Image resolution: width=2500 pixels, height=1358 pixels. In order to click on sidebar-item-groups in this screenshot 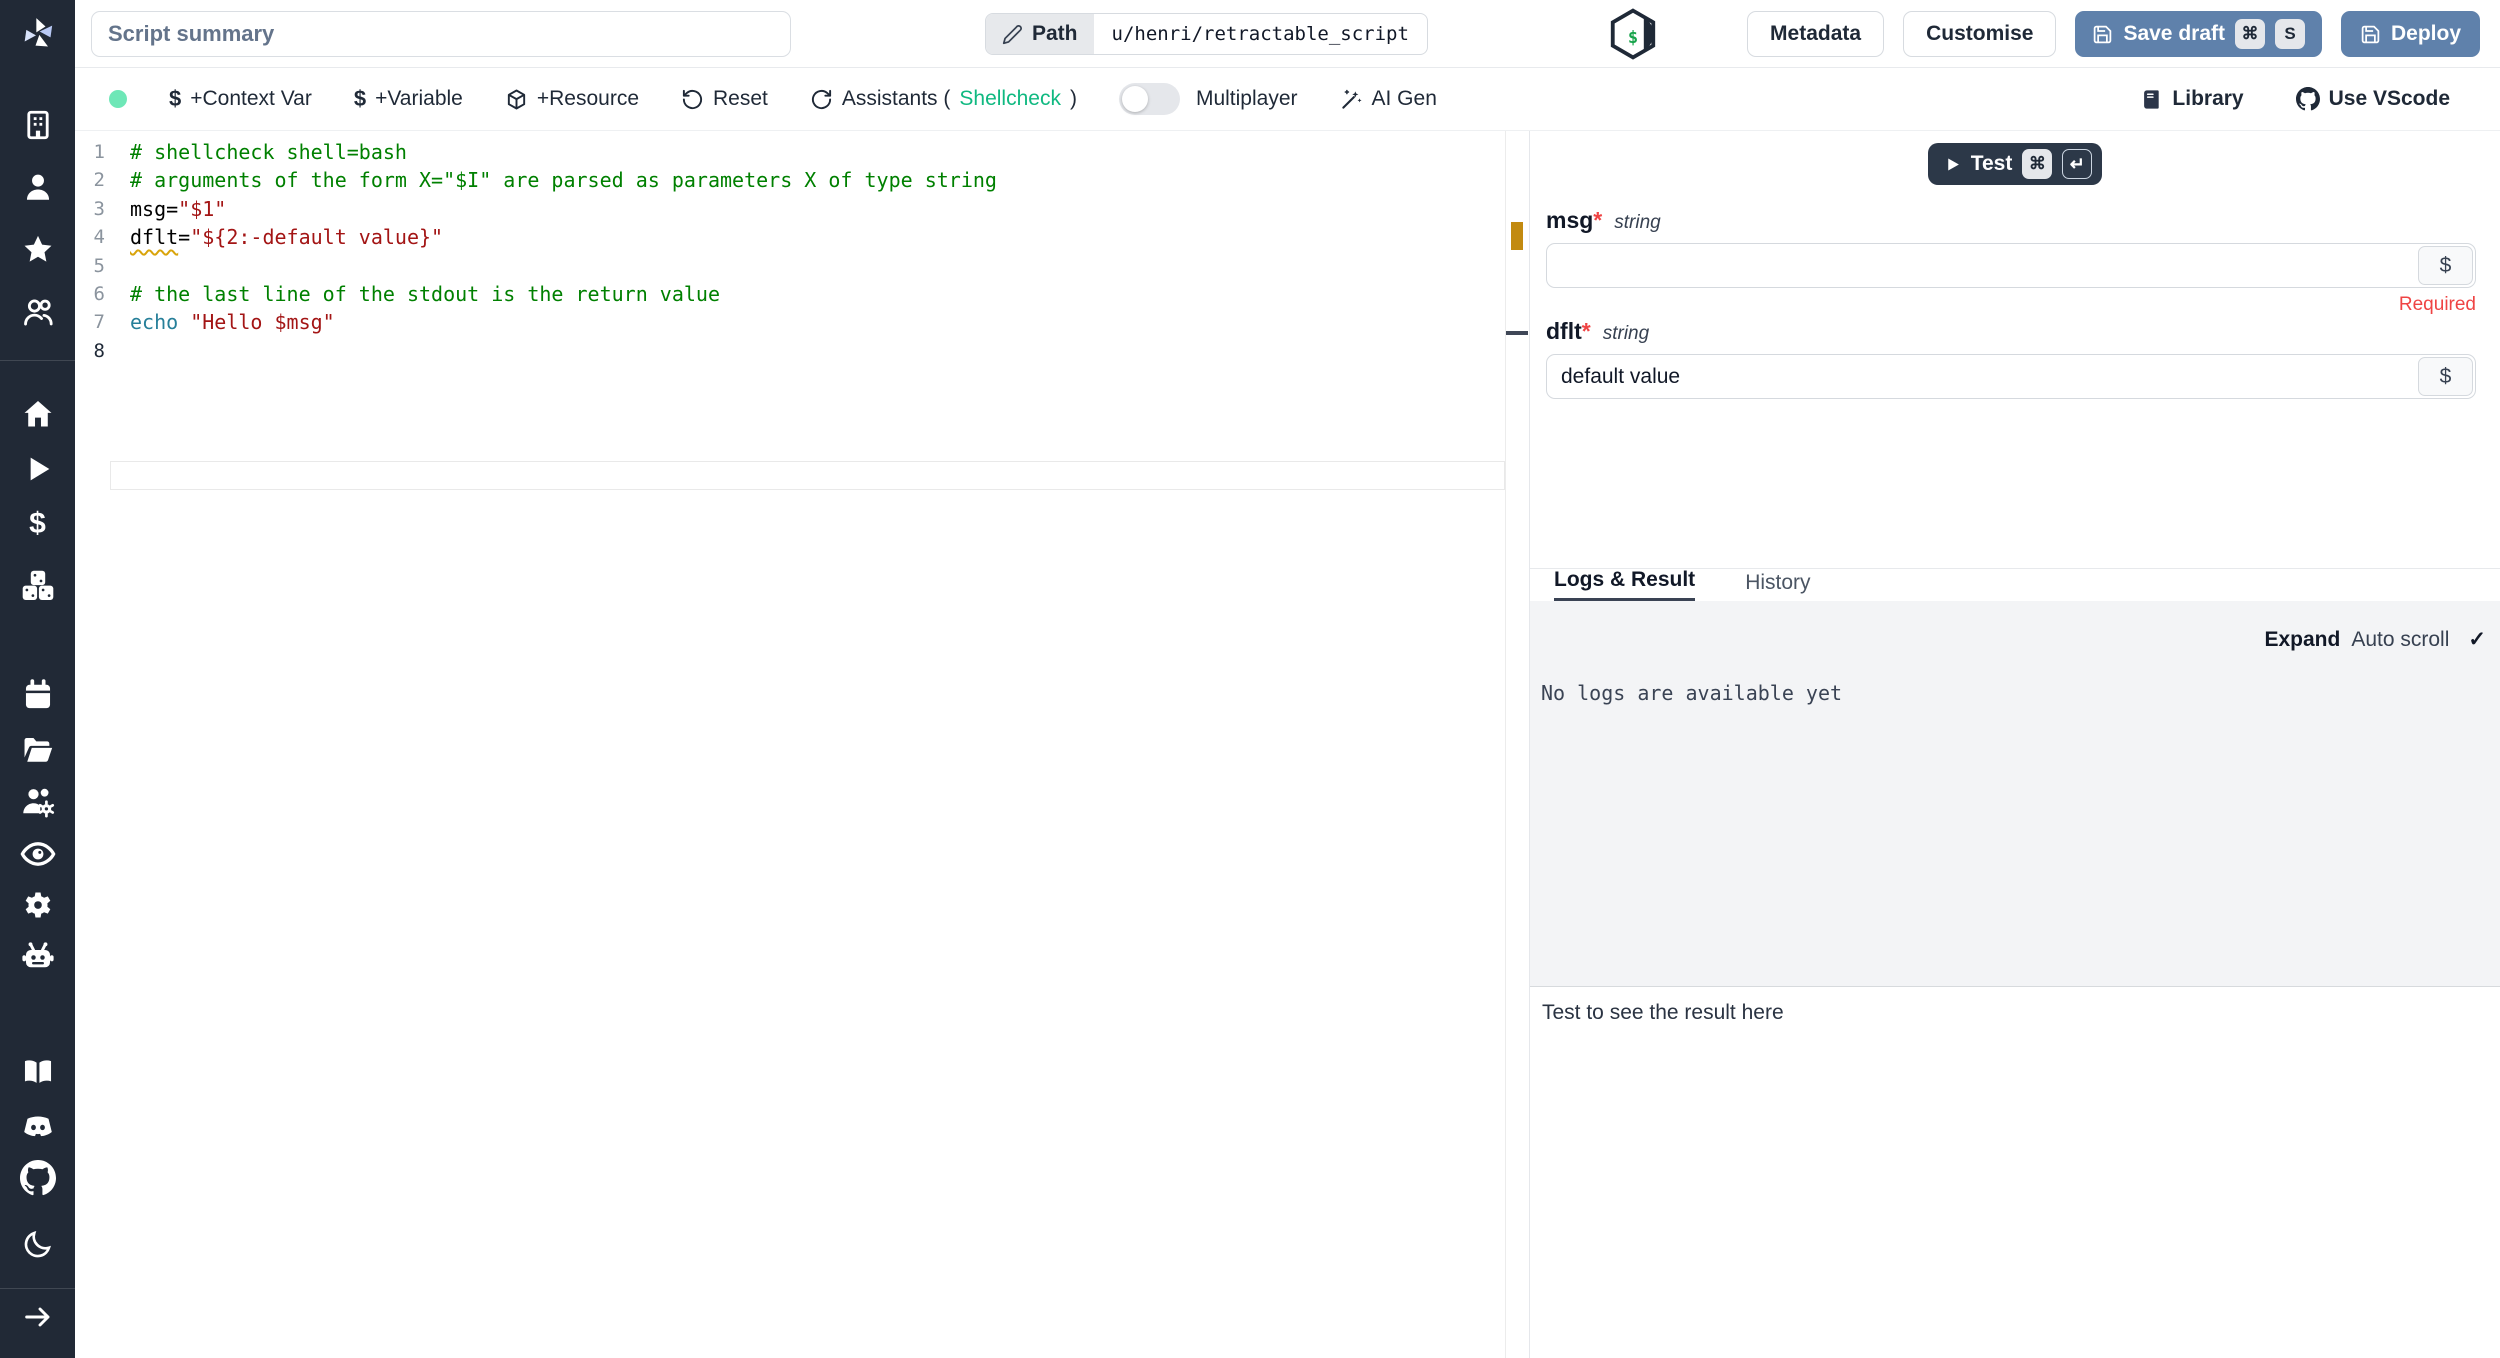, I will do `click(37, 802)`.